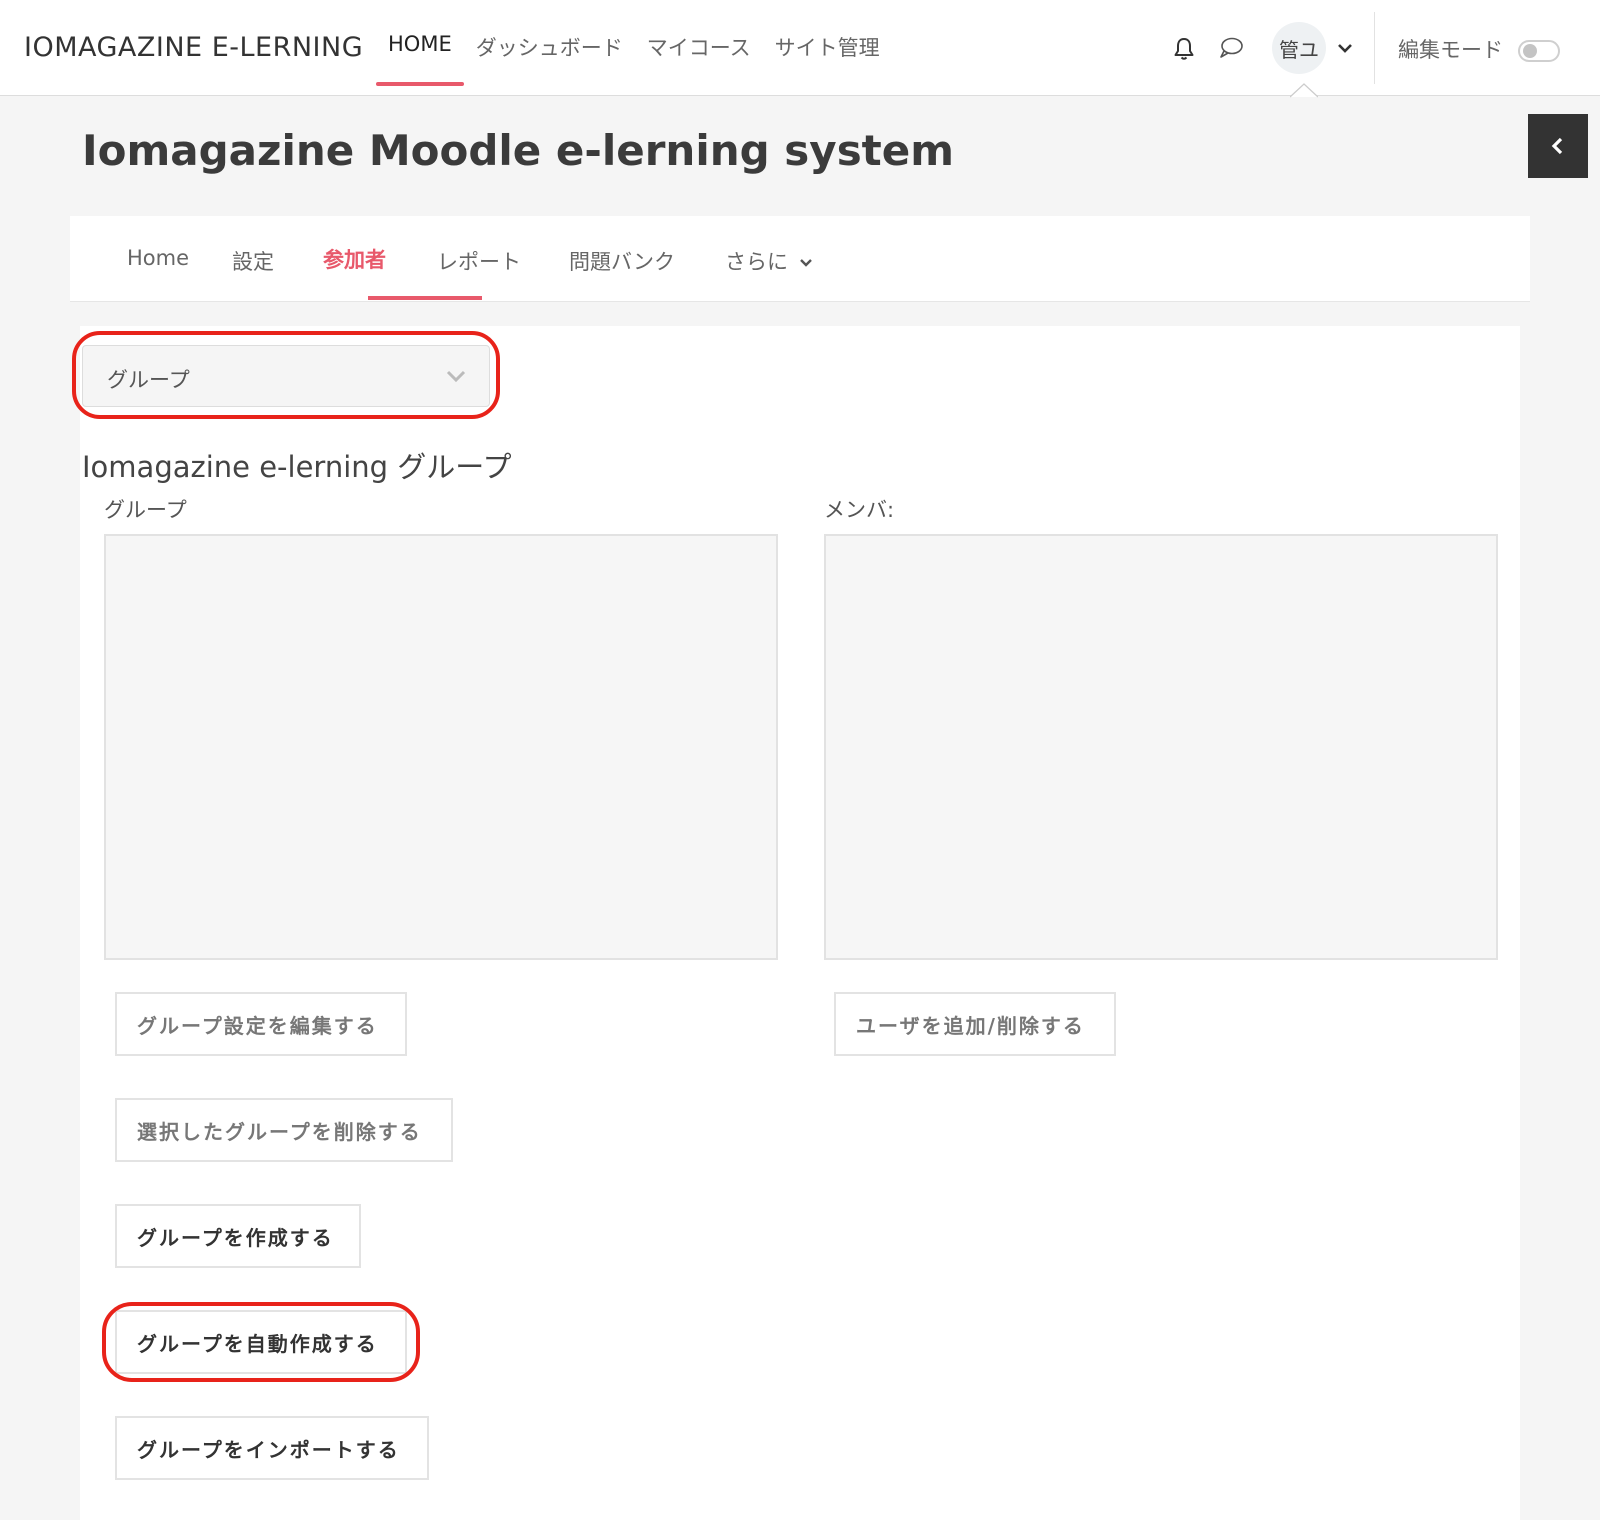 The width and height of the screenshot is (1600, 1520). I want to click on nav-dashboard: ダッシュボード, so click(549, 48).